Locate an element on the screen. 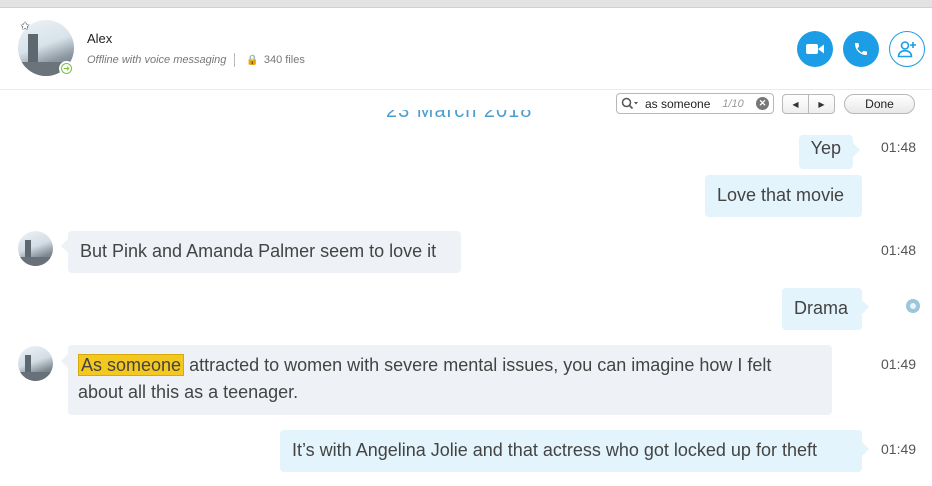 The height and width of the screenshot is (486, 932). previous-arrow-icon: ◀ is located at coordinates (795, 104).